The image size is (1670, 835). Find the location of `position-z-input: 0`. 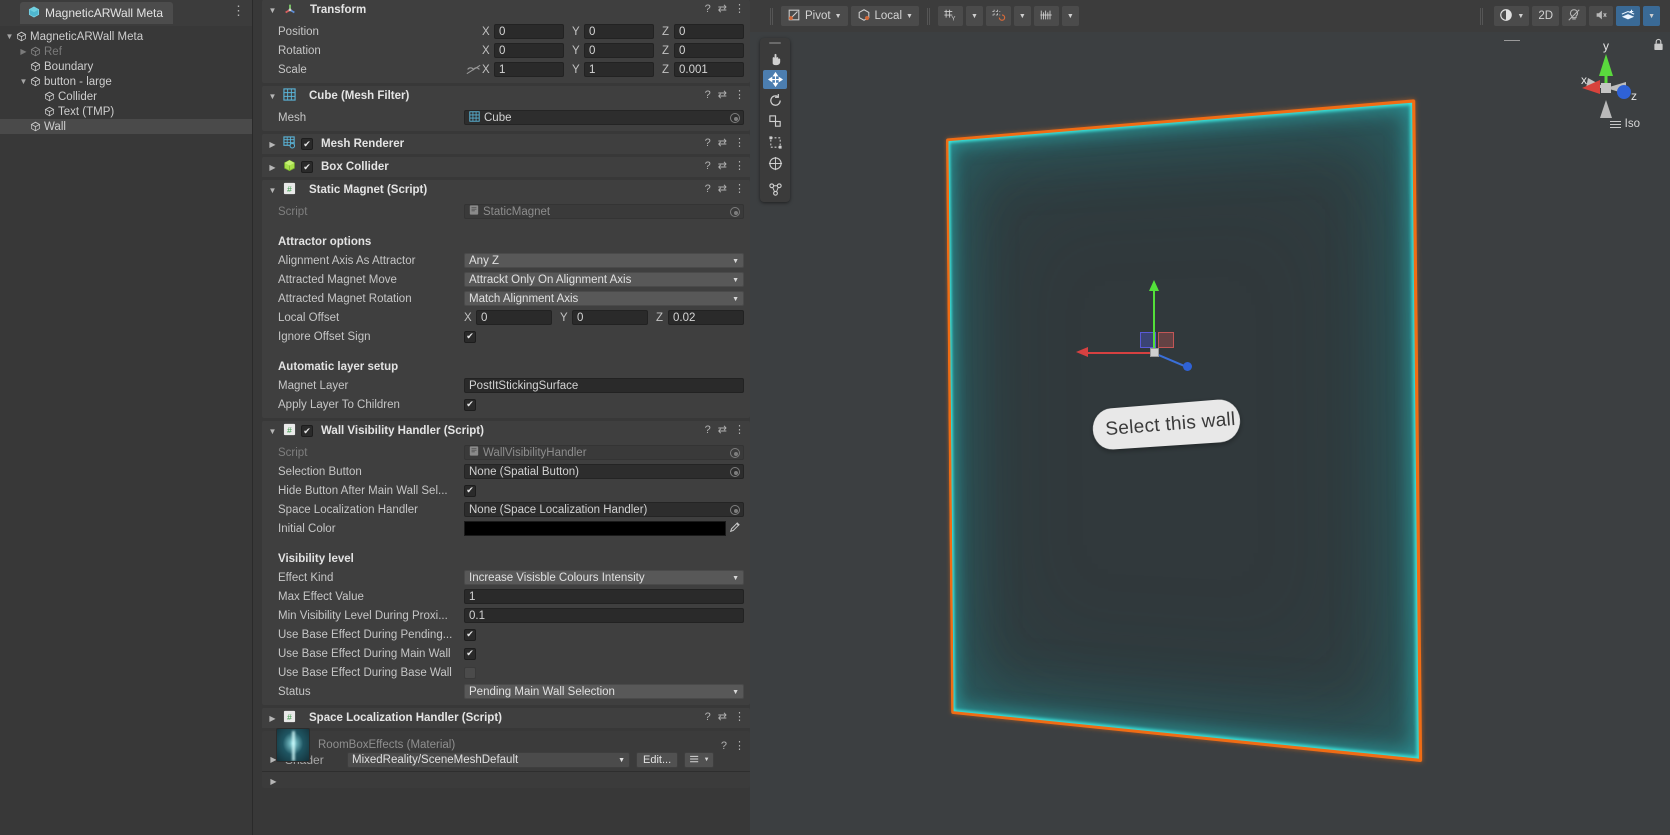

position-z-input: 0 is located at coordinates (709, 31).